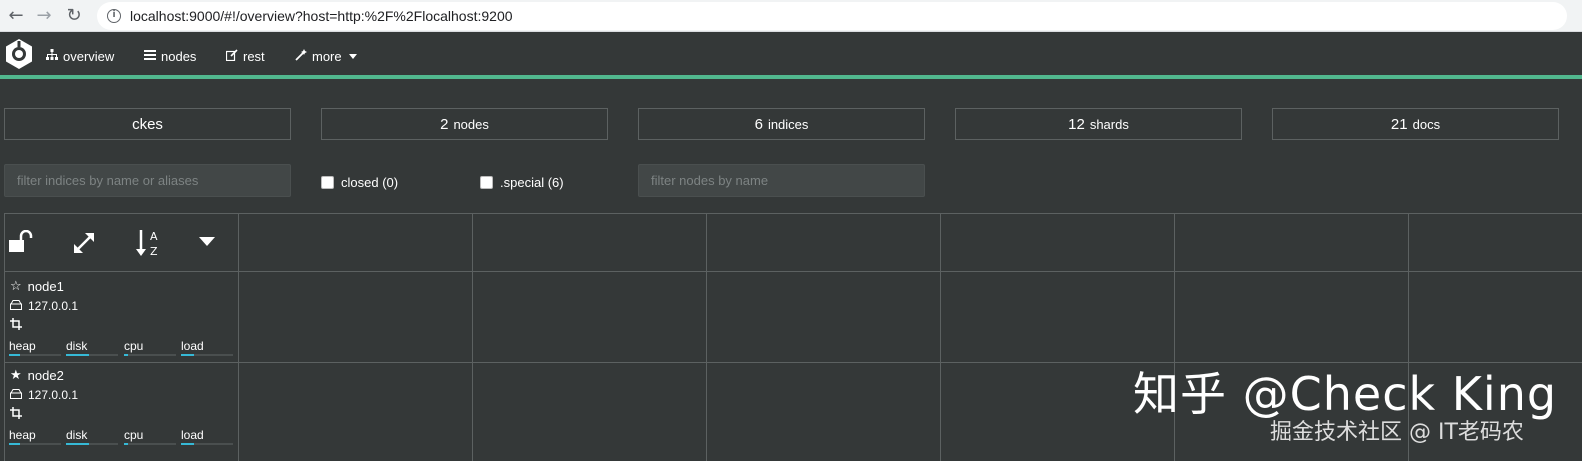  Describe the element at coordinates (327, 182) in the screenshot. I see `closed-checkbox-box` at that location.